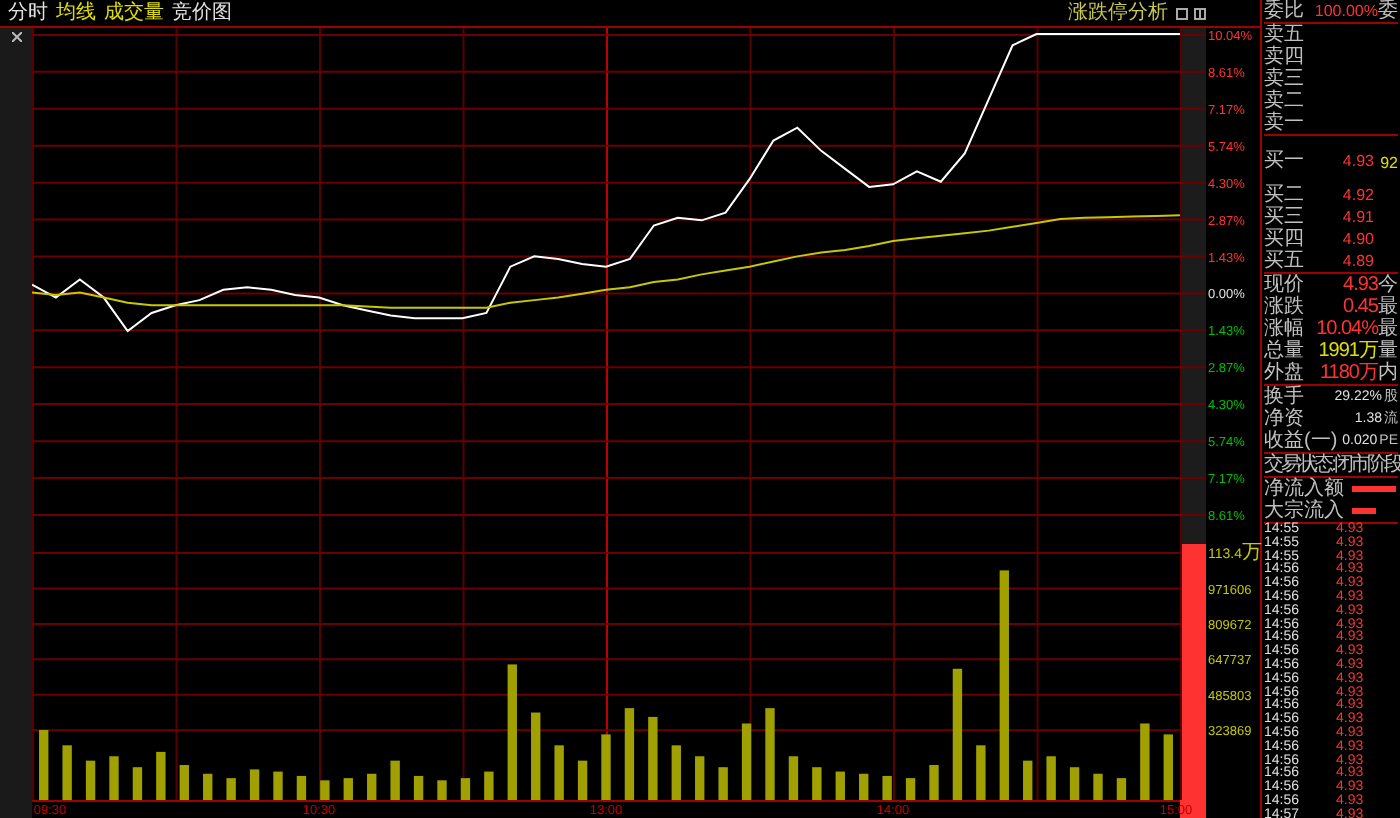  Describe the element at coordinates (1357, 195) in the screenshot. I see `bid-price: 4.92` at that location.